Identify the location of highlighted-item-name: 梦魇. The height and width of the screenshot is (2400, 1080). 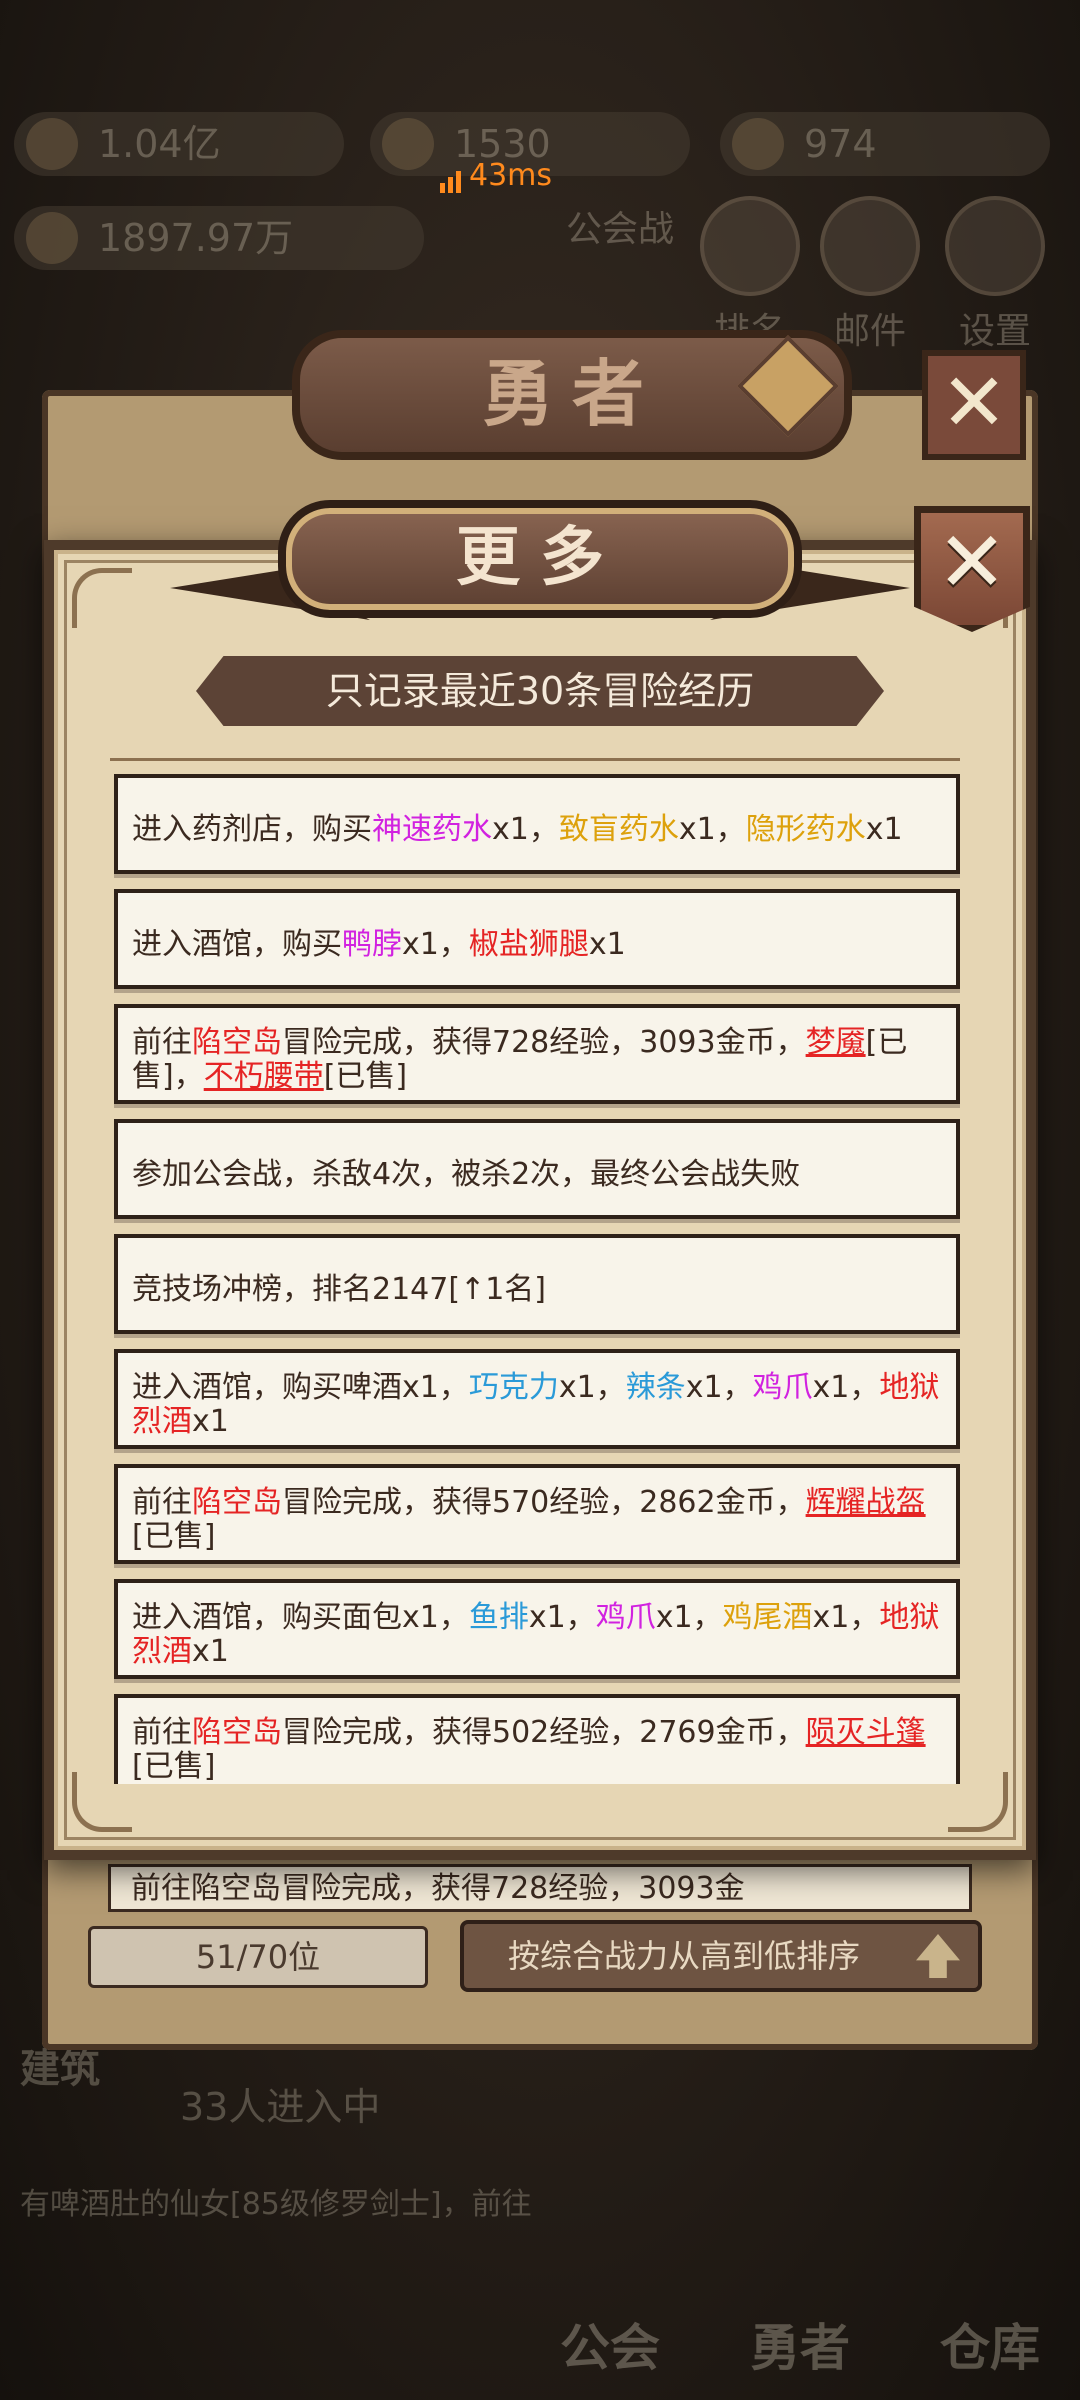
(836, 1042).